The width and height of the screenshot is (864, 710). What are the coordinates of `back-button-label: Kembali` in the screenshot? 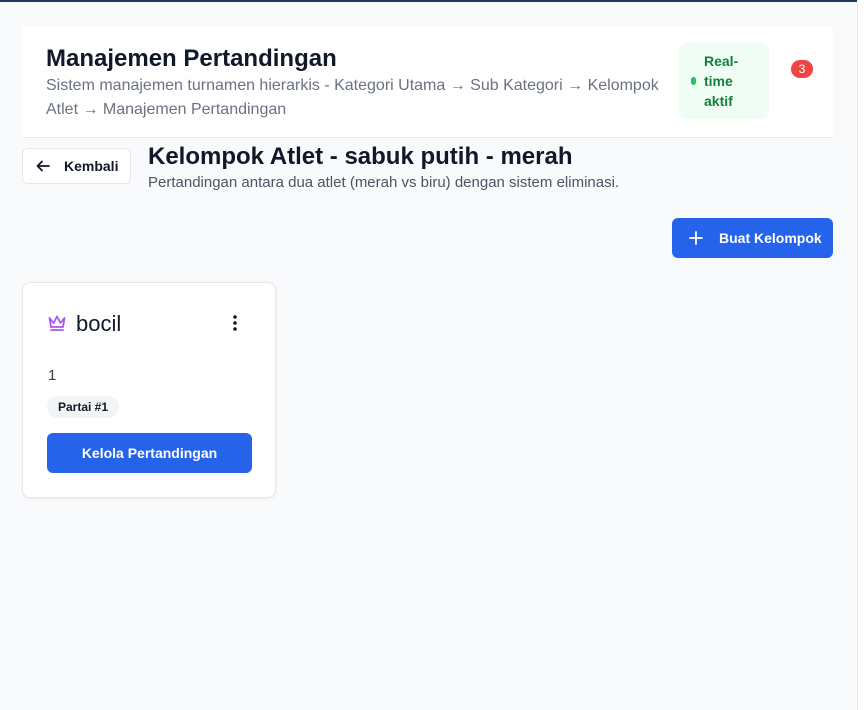 It's located at (91, 166).